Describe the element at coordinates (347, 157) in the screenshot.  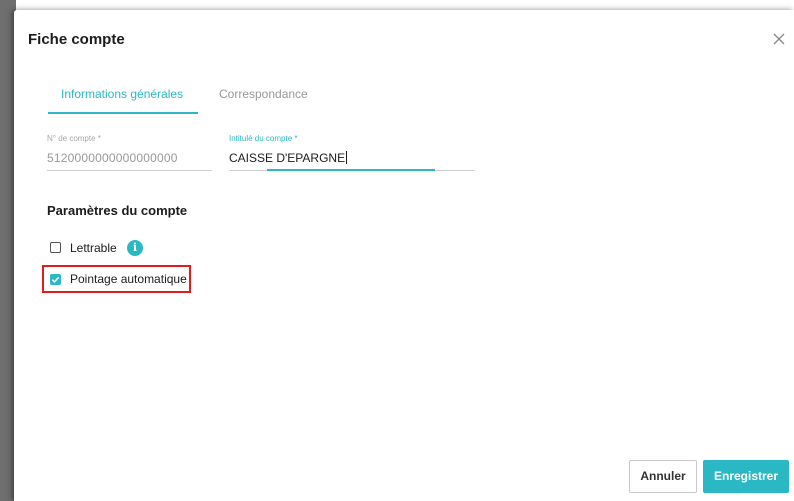
I see `text-caret` at that location.